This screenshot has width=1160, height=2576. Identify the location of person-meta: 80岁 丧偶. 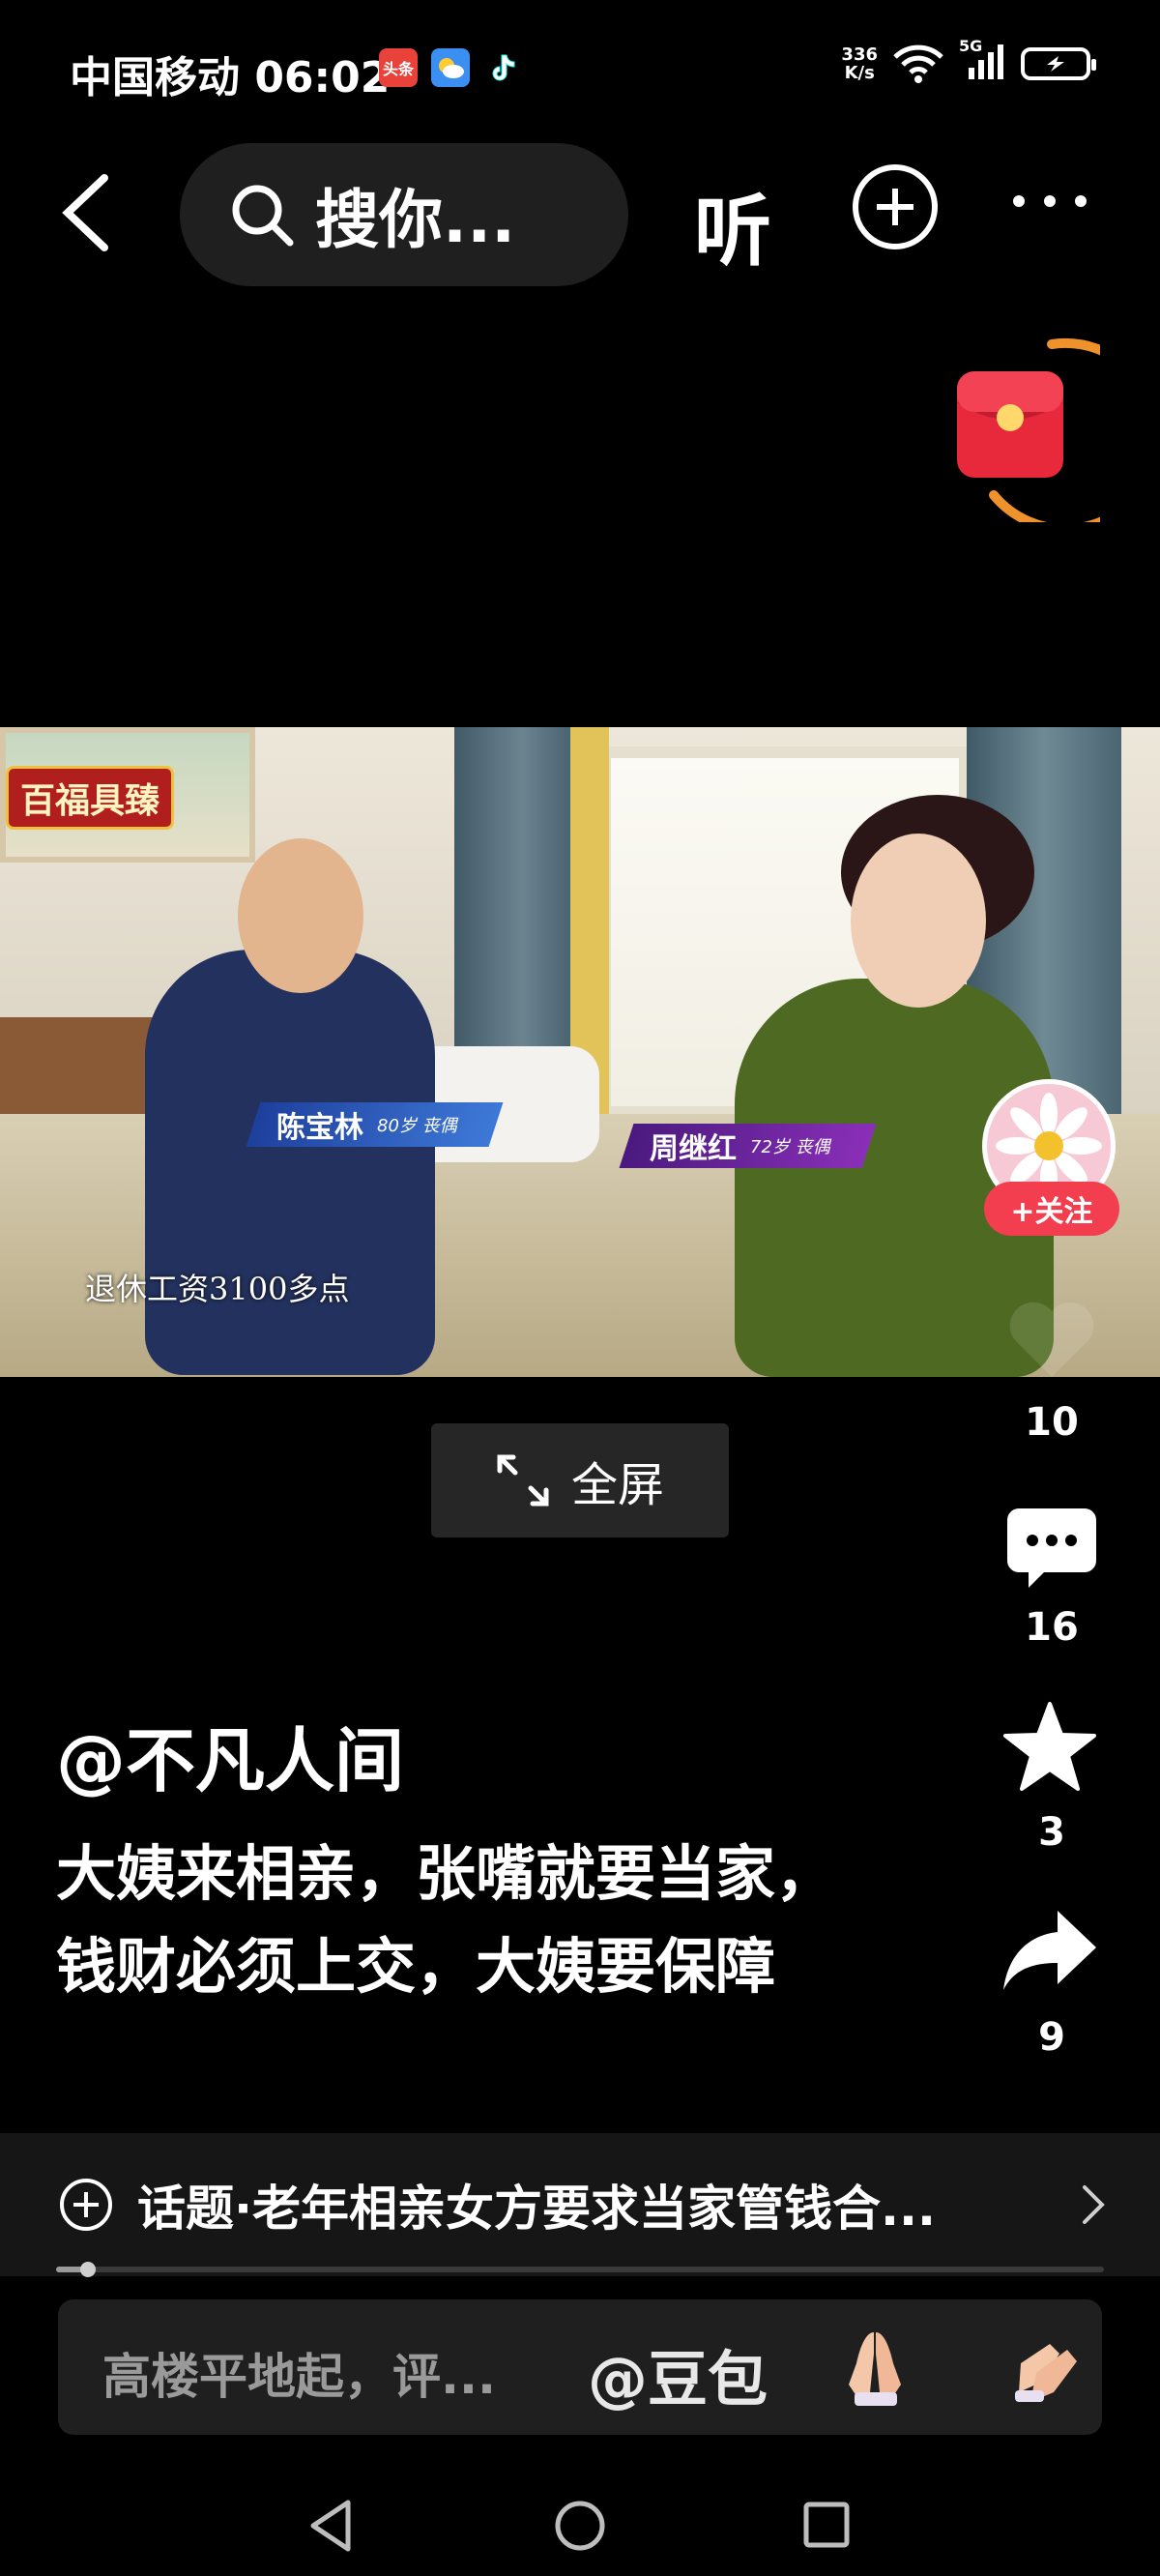
(417, 1126).